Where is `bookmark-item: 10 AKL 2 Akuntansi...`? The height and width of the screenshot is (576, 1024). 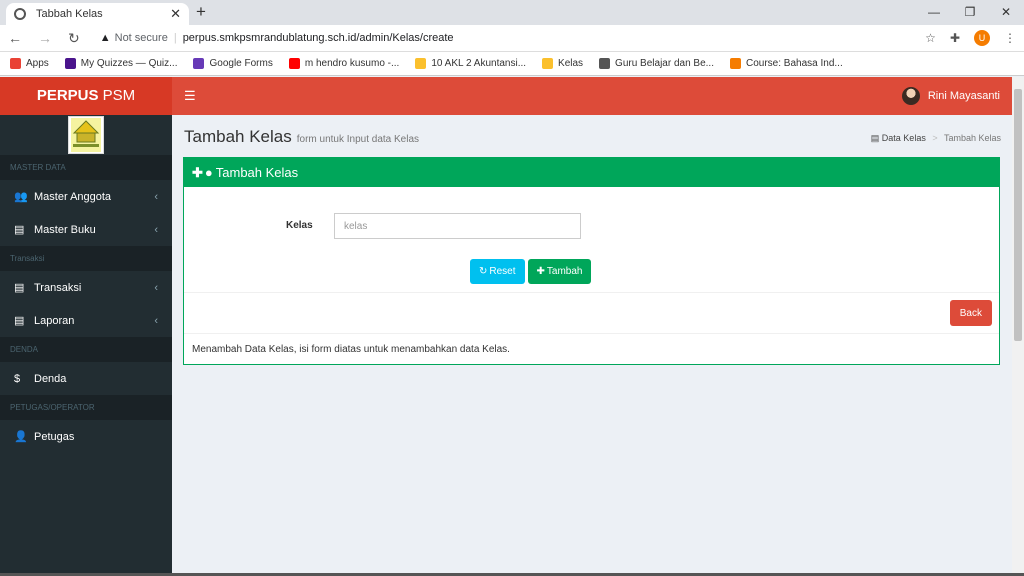
bookmark-item: 10 AKL 2 Akuntansi... is located at coordinates (470, 63).